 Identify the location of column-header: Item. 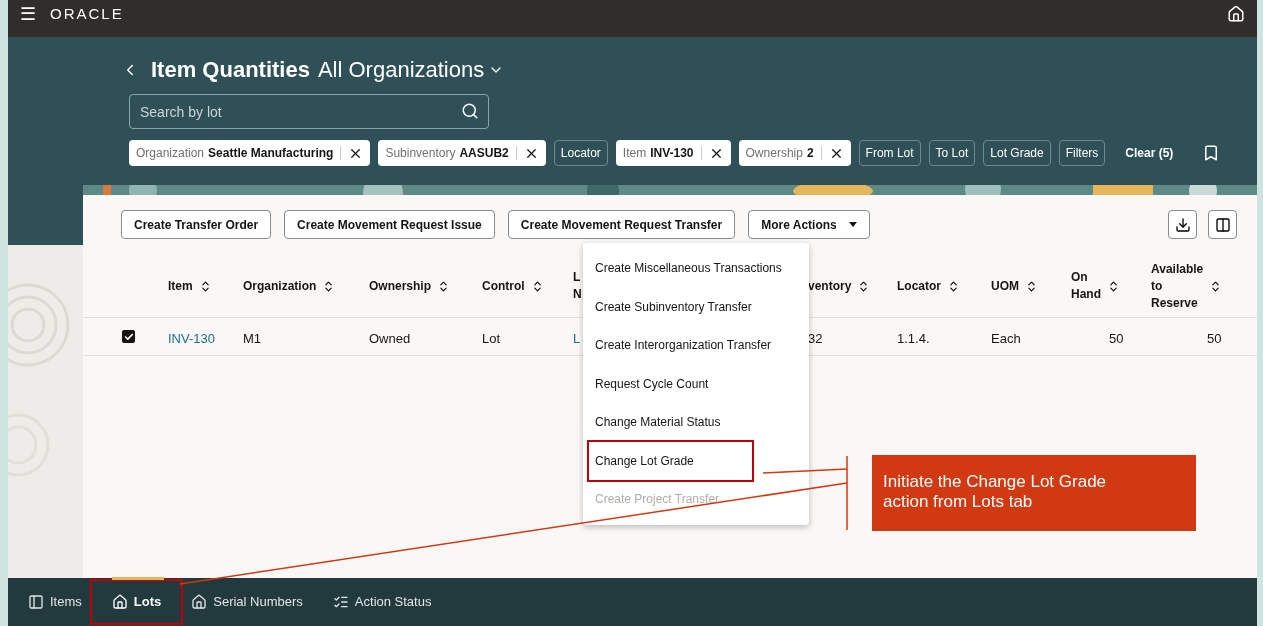
(180, 286).